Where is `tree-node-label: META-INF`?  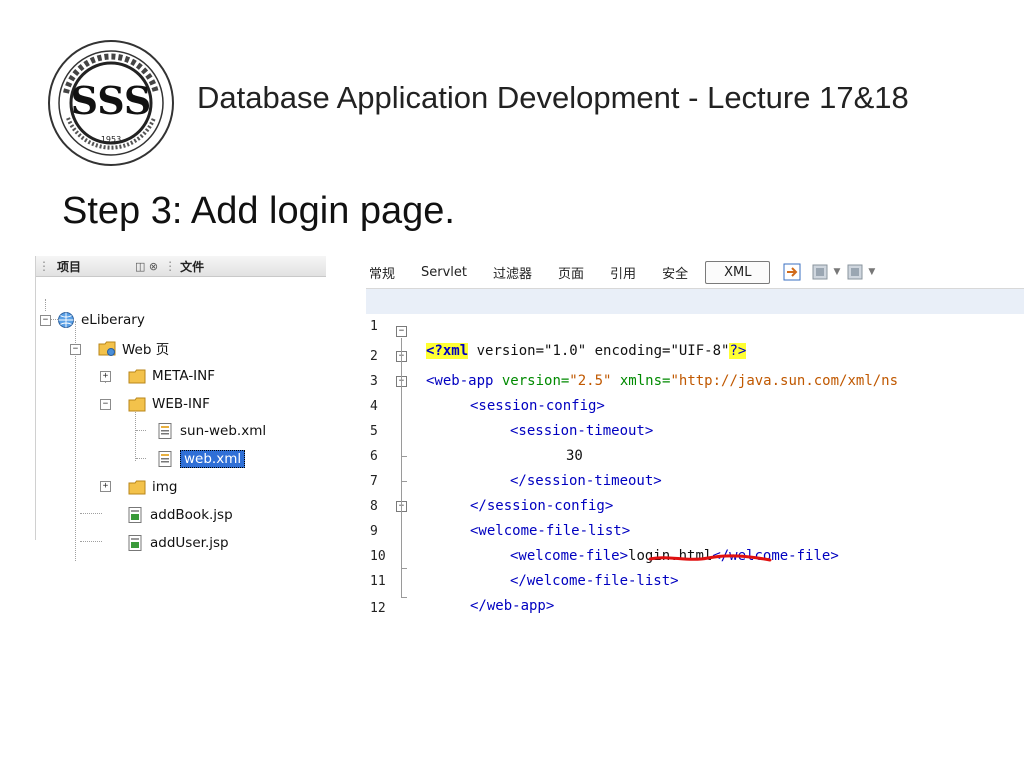 tree-node-label: META-INF is located at coordinates (184, 376).